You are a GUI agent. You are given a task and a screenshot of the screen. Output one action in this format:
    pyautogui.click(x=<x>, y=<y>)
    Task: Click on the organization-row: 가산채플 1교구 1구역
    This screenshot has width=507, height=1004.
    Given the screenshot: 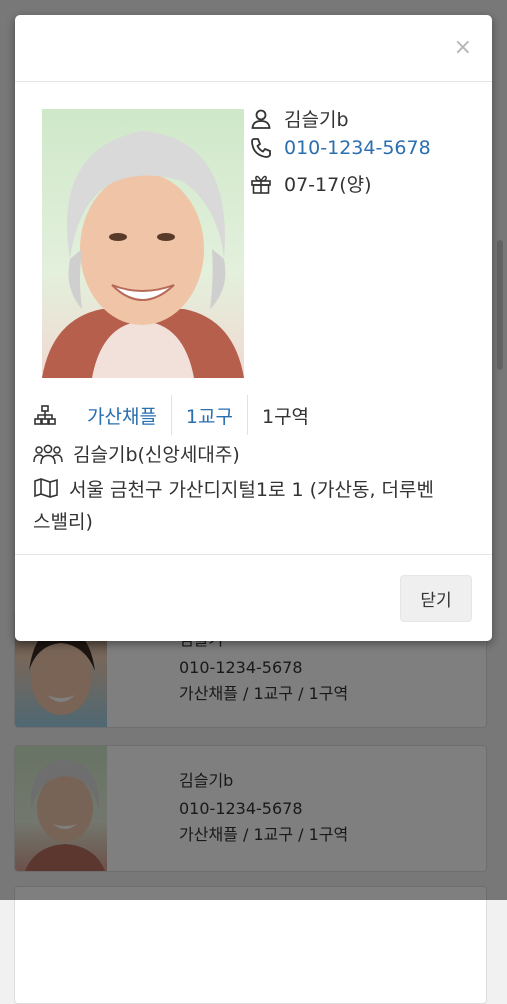 What is the action you would take?
    pyautogui.click(x=178, y=415)
    